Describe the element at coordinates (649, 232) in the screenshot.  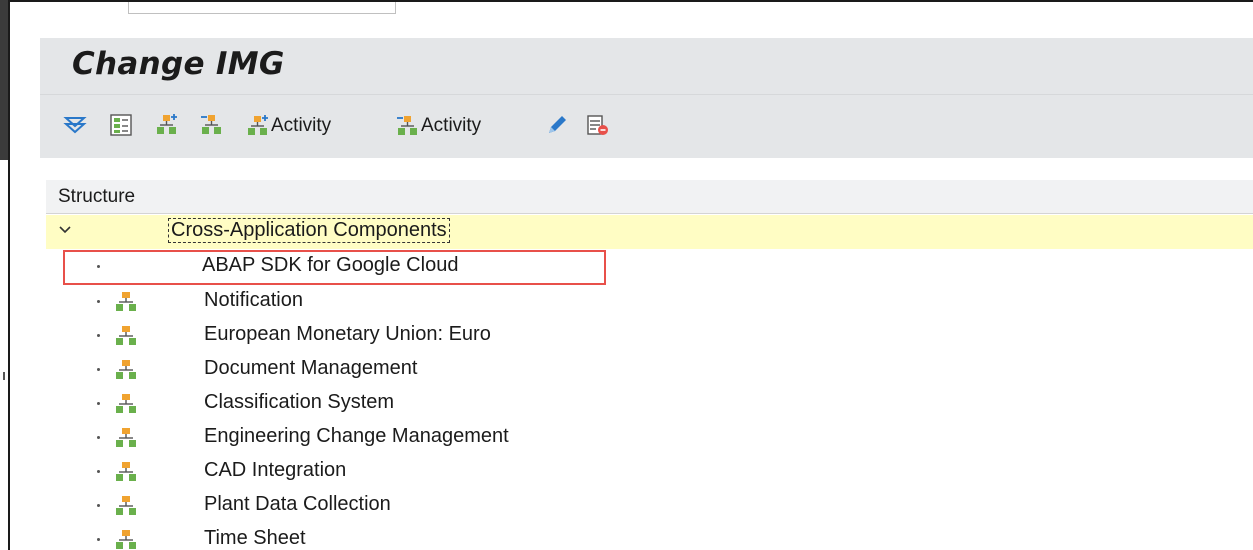
I see `tree-root-row: Cross-Application Components` at that location.